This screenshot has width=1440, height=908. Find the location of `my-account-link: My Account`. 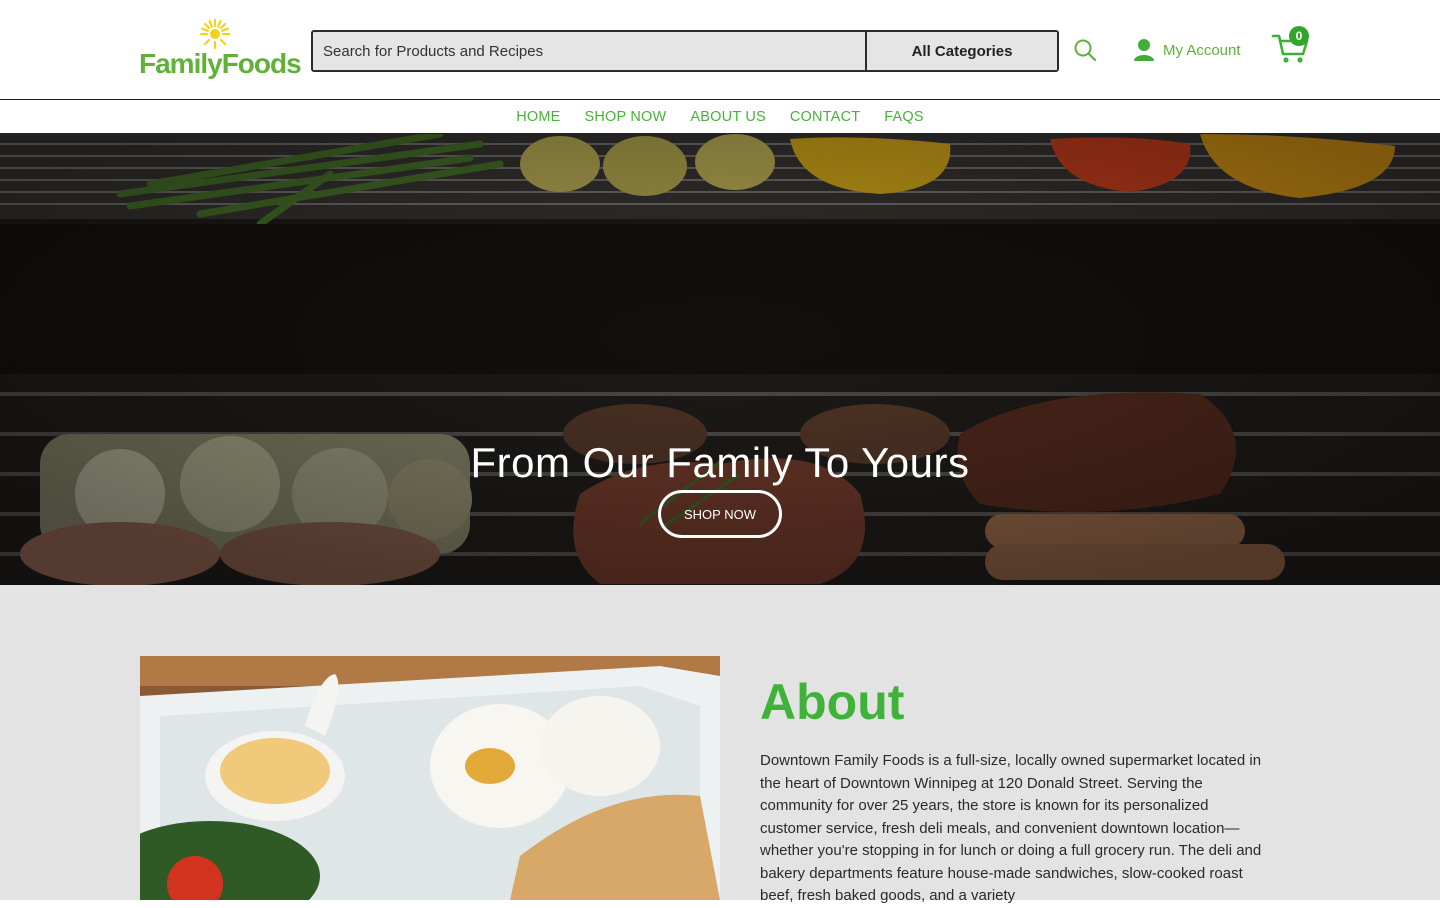

my-account-link: My Account is located at coordinates (1187, 50).